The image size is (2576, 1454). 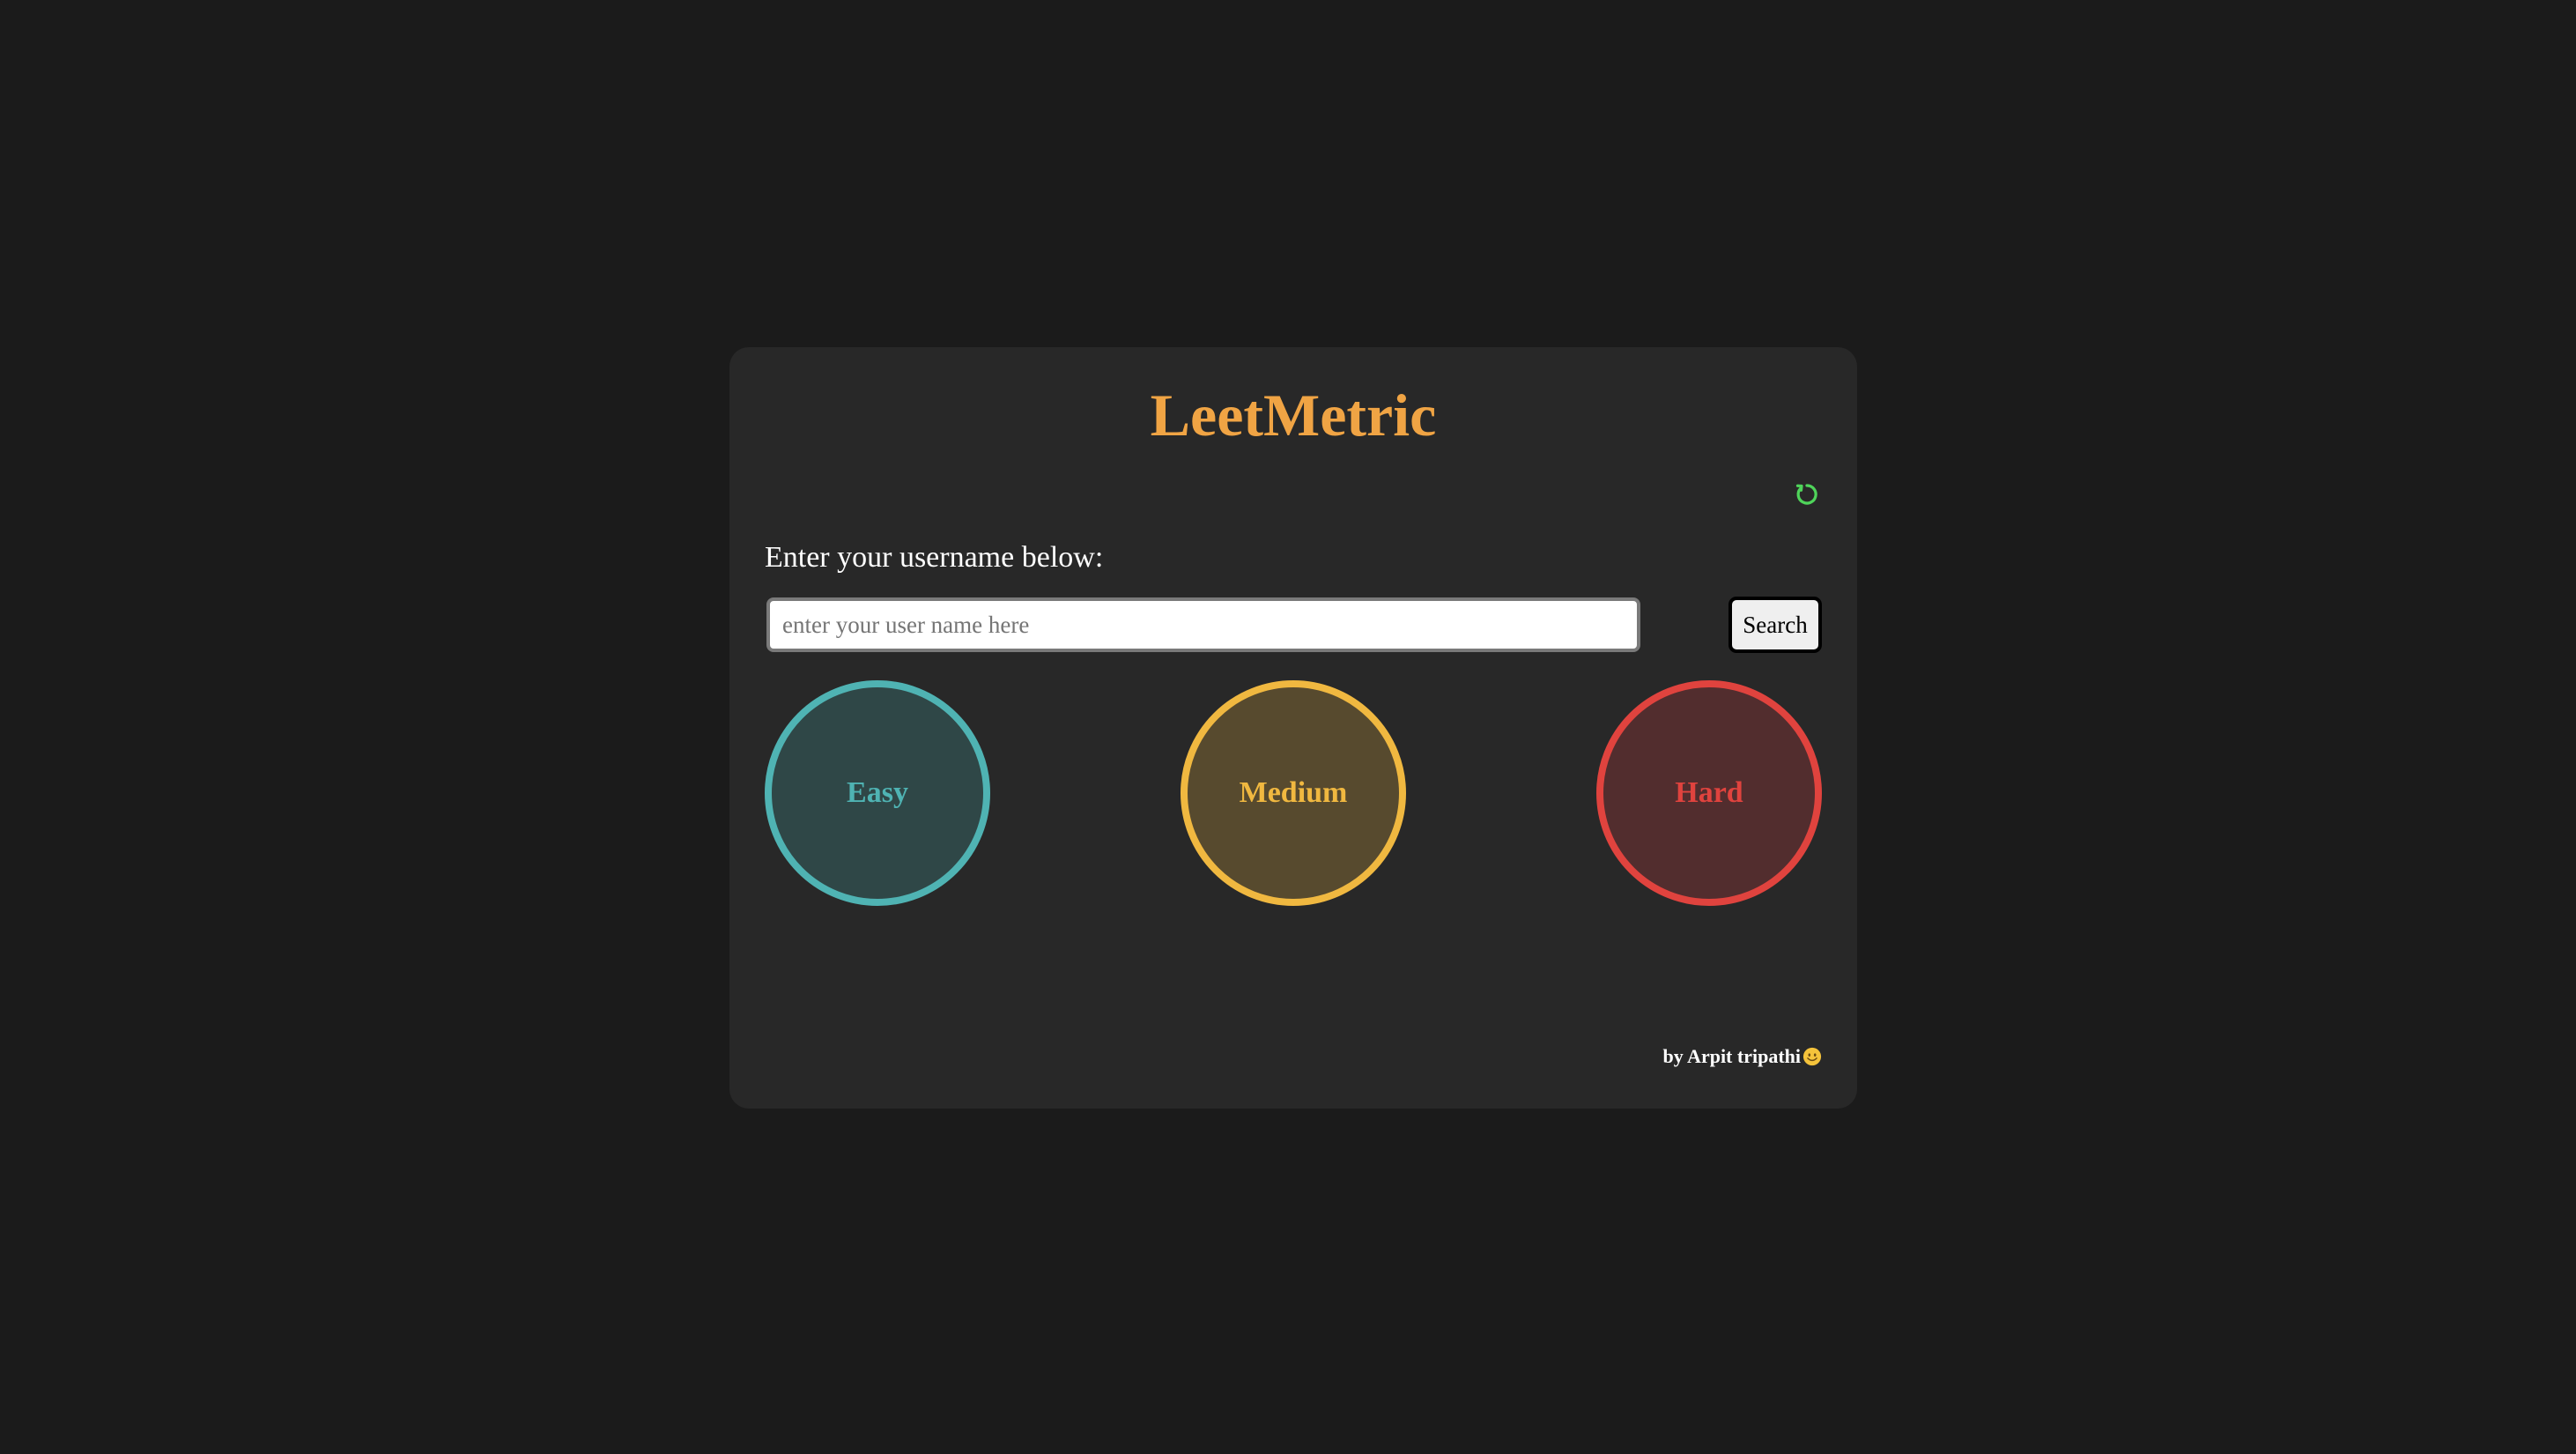 I want to click on username-label: Enter your username below:, so click(x=934, y=557).